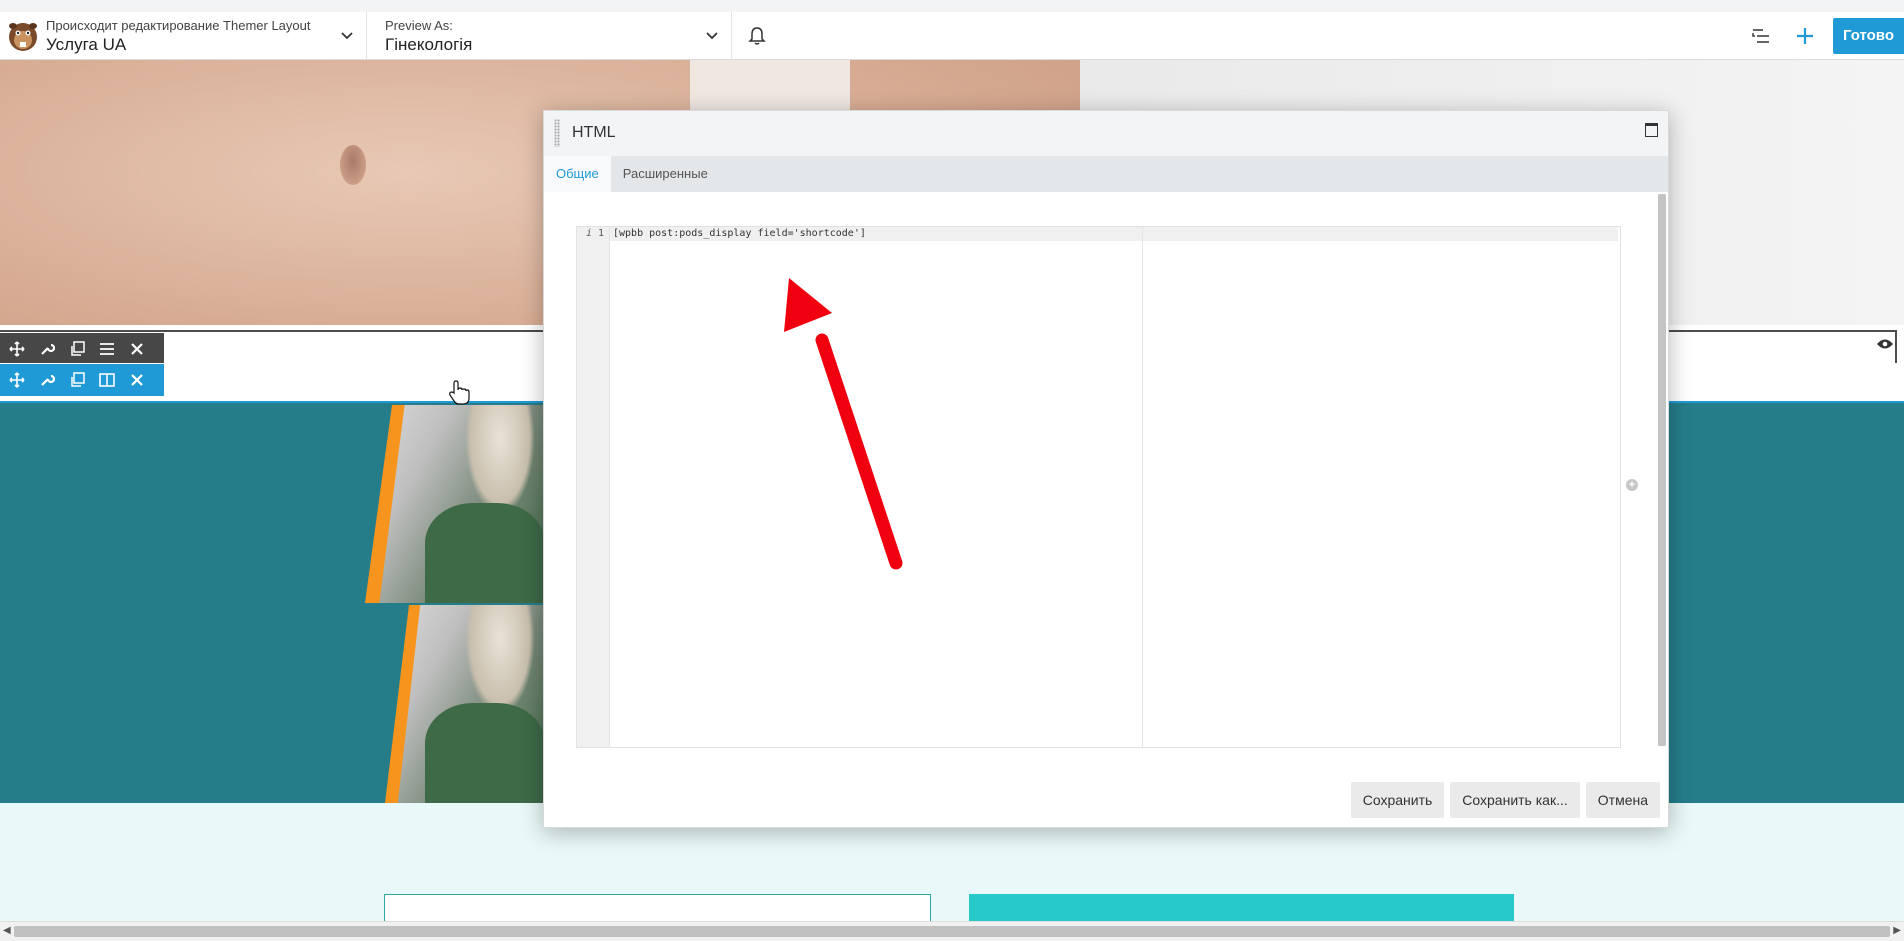 Image resolution: width=1904 pixels, height=941 pixels. What do you see at coordinates (557, 133) in the screenshot?
I see `drag-handle-icon` at bounding box center [557, 133].